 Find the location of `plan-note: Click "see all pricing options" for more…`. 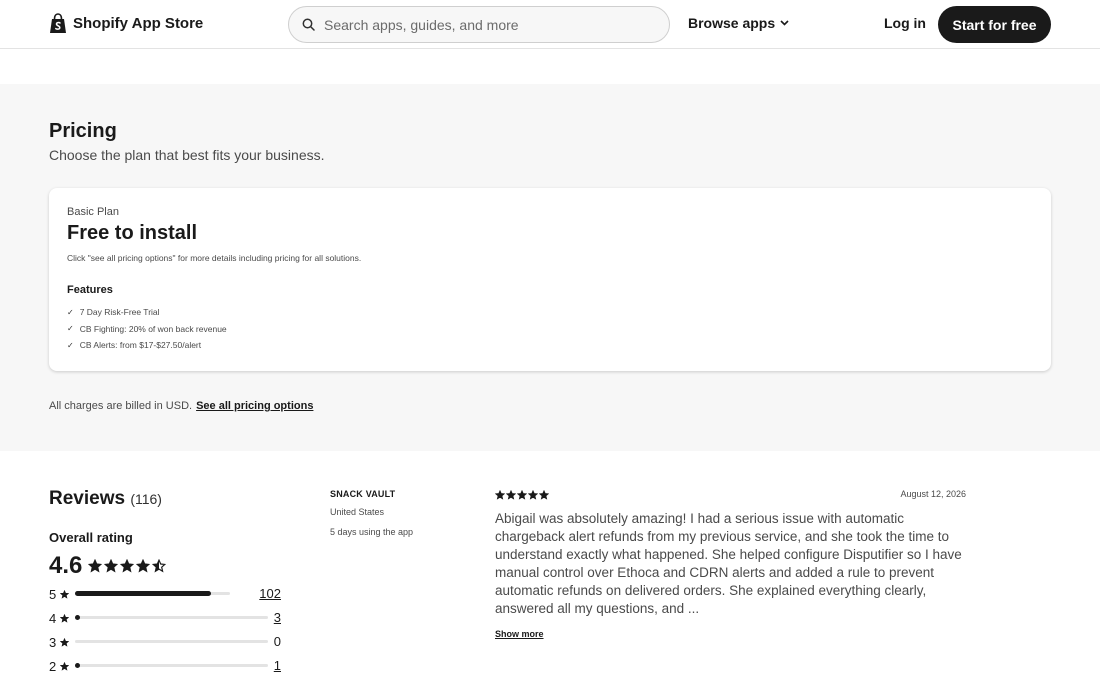

plan-note: Click "see all pricing options" for more… is located at coordinates (214, 258).